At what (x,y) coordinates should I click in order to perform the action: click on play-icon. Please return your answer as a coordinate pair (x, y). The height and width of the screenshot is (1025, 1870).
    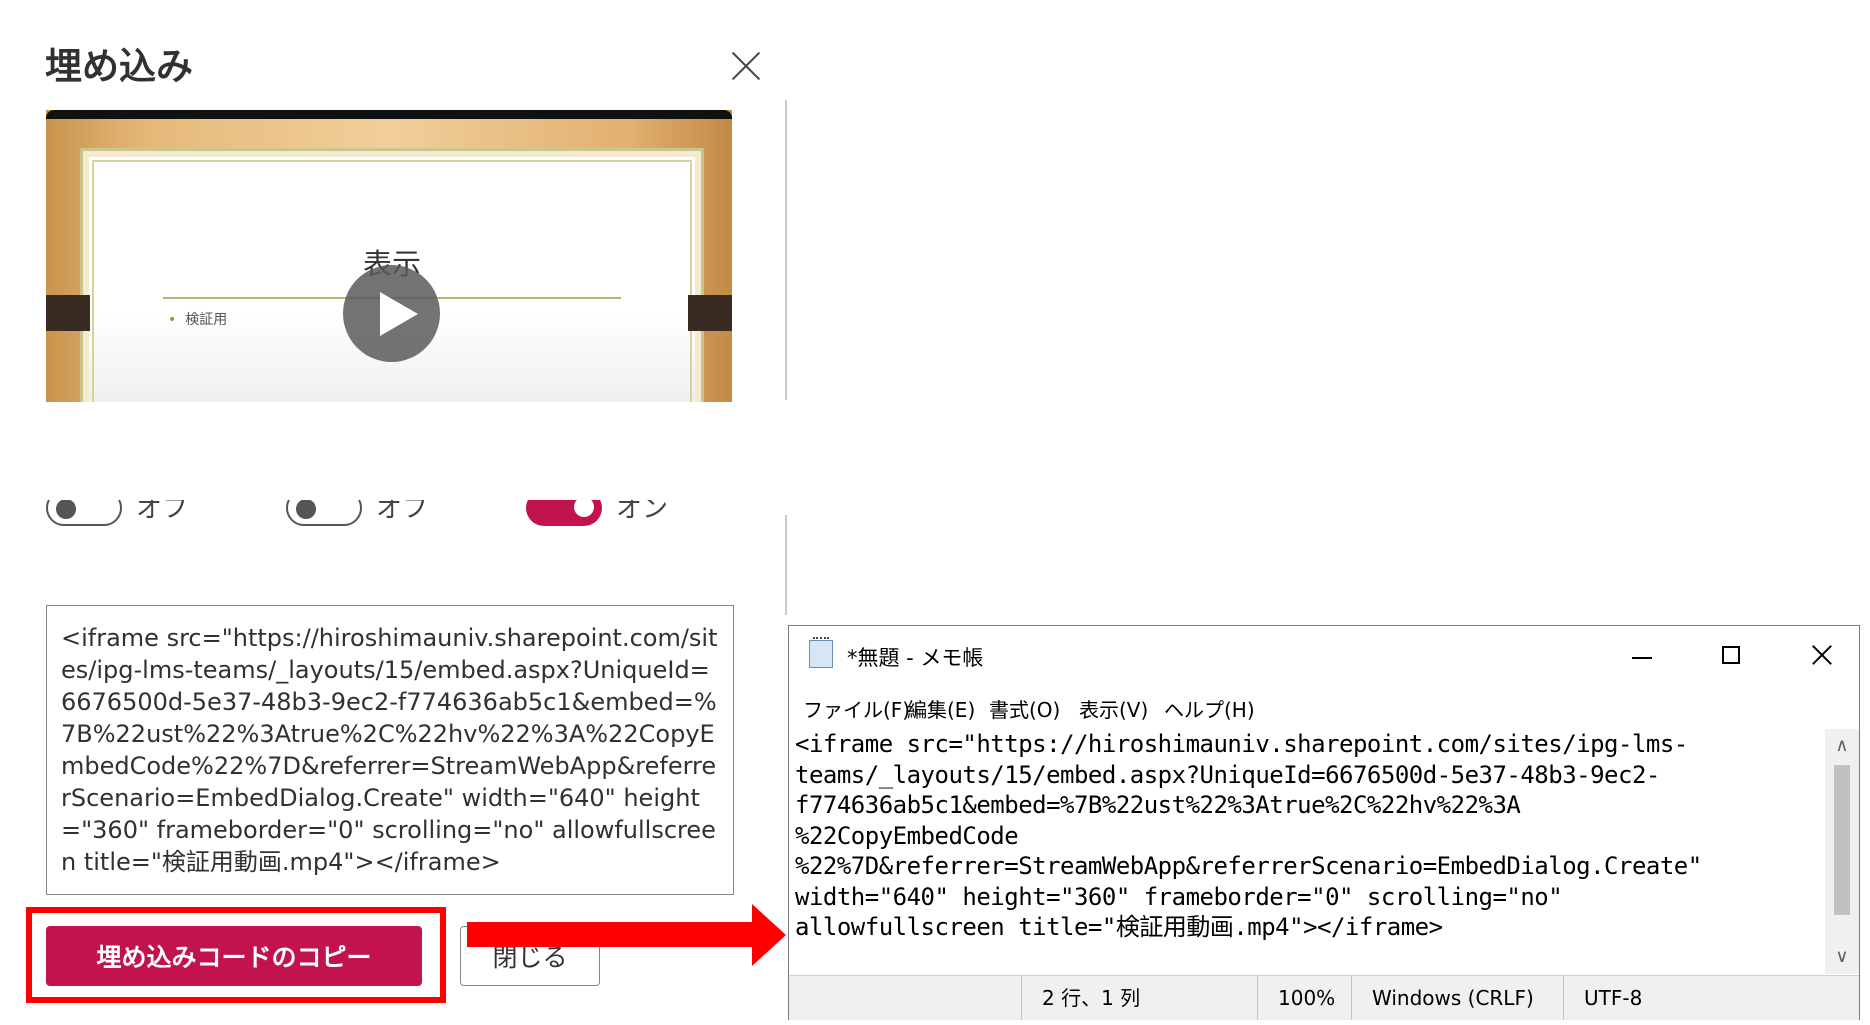
    Looking at the image, I should click on (391, 313).